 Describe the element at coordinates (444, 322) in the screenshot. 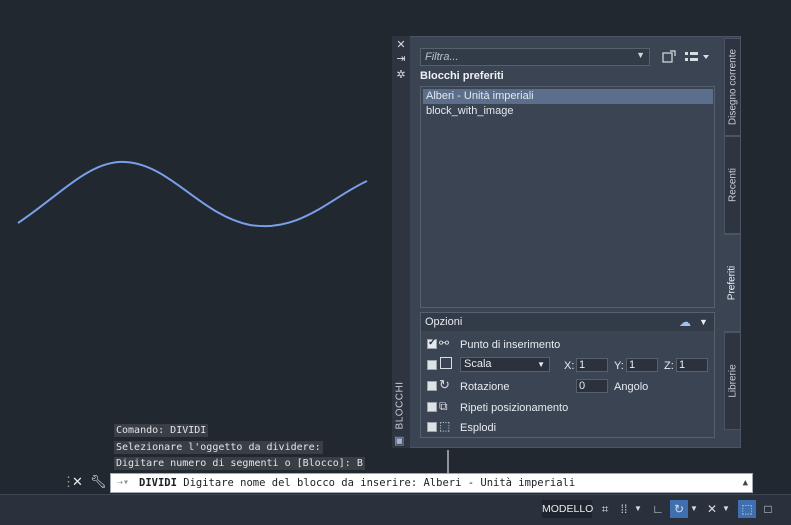

I see `options-title: Opzioni` at that location.